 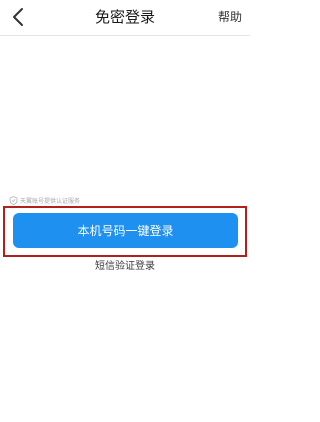 What do you see at coordinates (13, 200) in the screenshot?
I see `shield-check-icon` at bounding box center [13, 200].